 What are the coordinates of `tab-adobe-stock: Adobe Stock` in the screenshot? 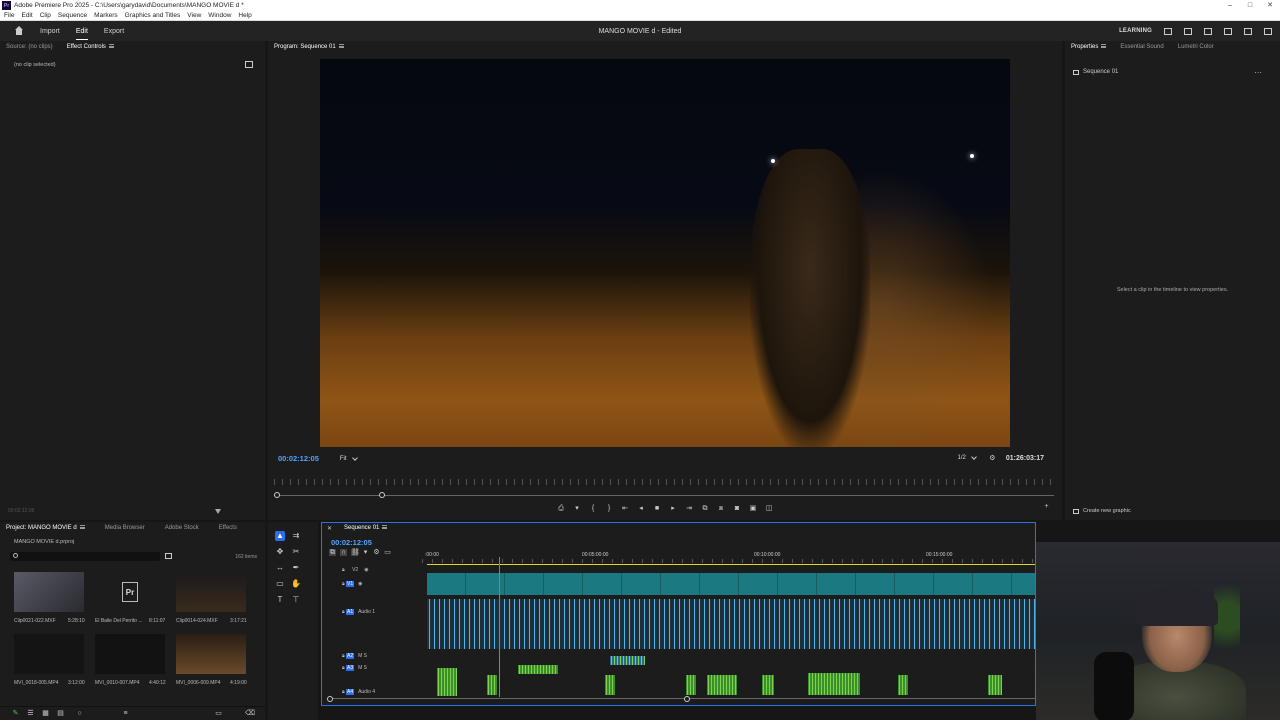 It's located at (182, 528).